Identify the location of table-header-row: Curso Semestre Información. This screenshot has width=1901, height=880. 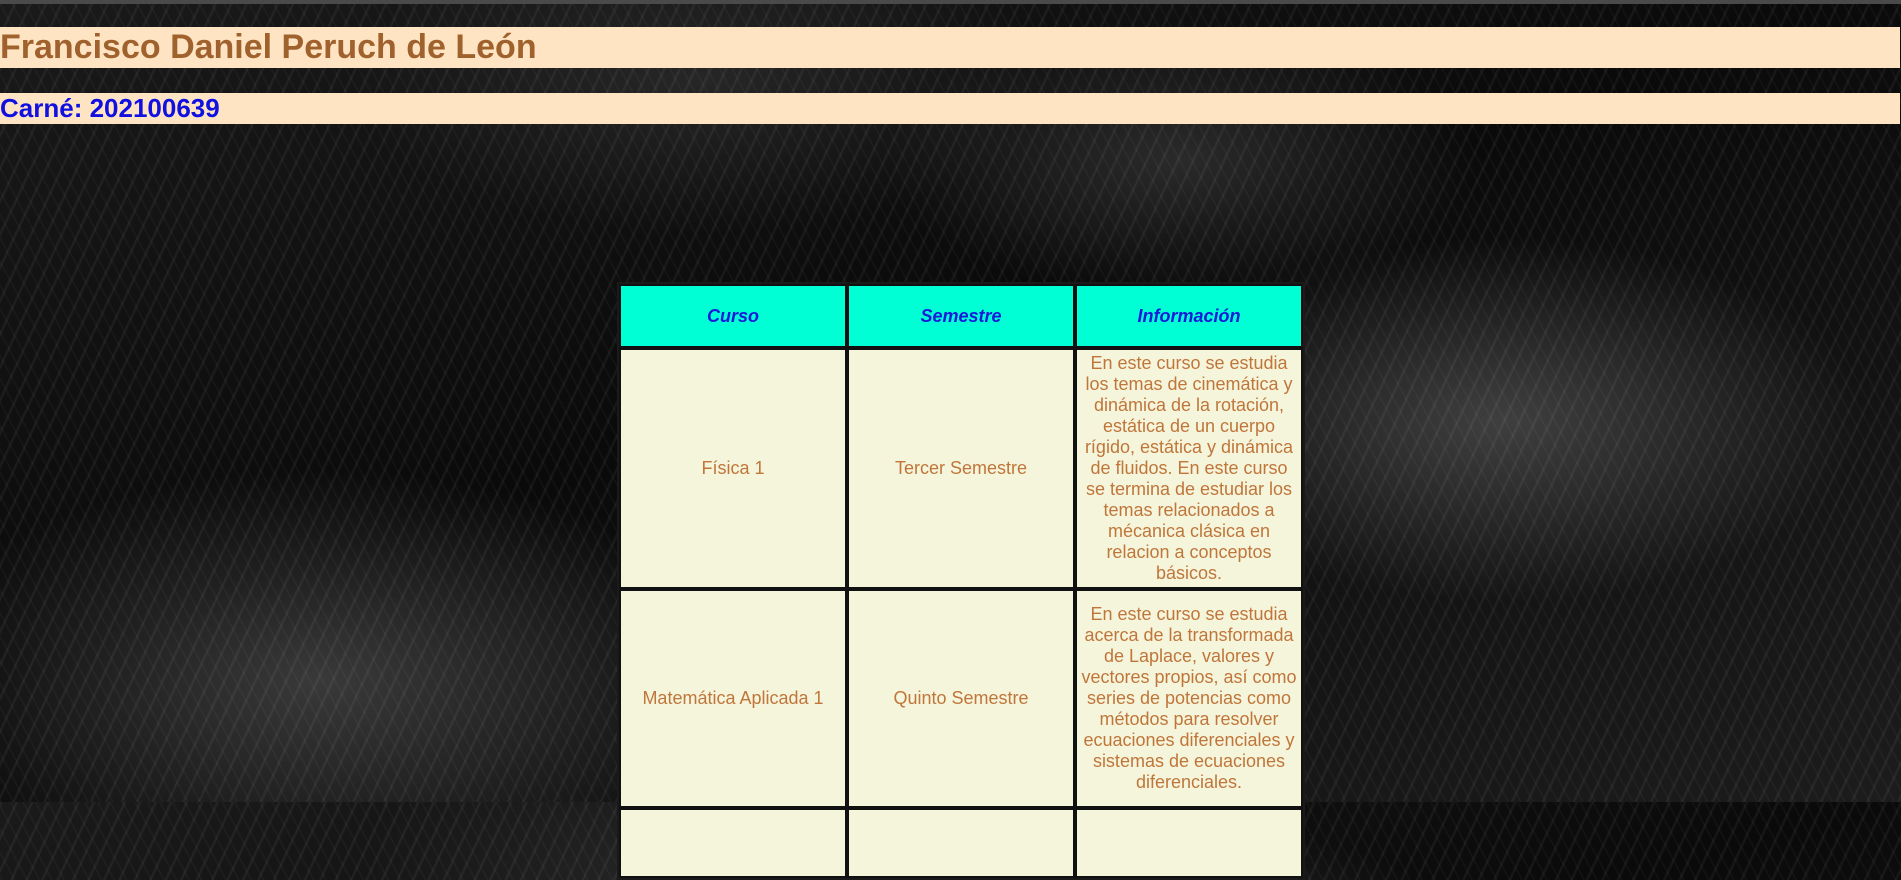
(961, 316).